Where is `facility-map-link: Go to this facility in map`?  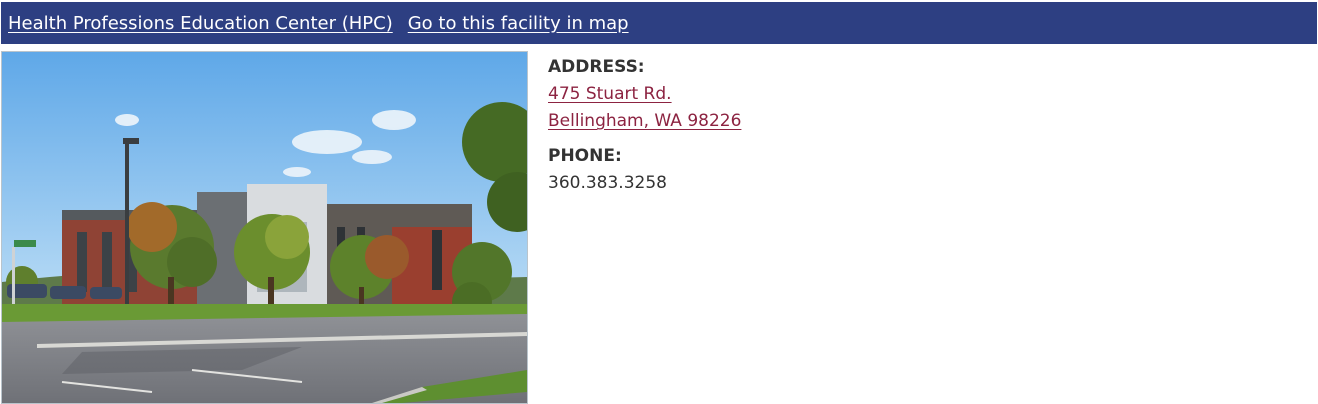 facility-map-link: Go to this facility in map is located at coordinates (518, 23).